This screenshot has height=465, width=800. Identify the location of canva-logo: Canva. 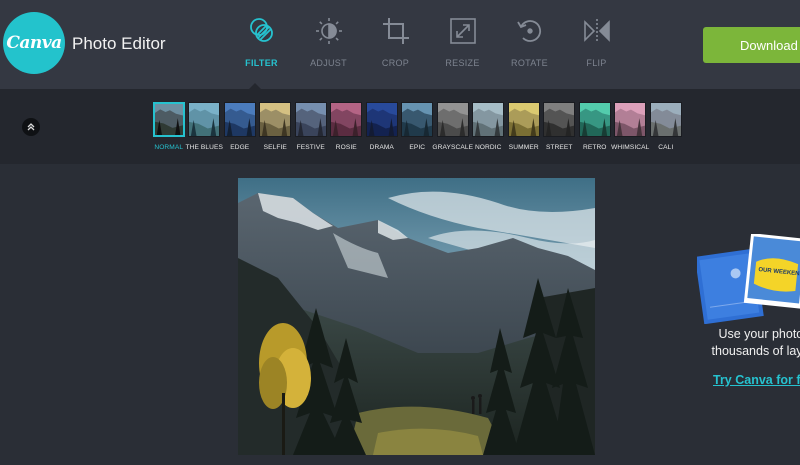
(34, 43).